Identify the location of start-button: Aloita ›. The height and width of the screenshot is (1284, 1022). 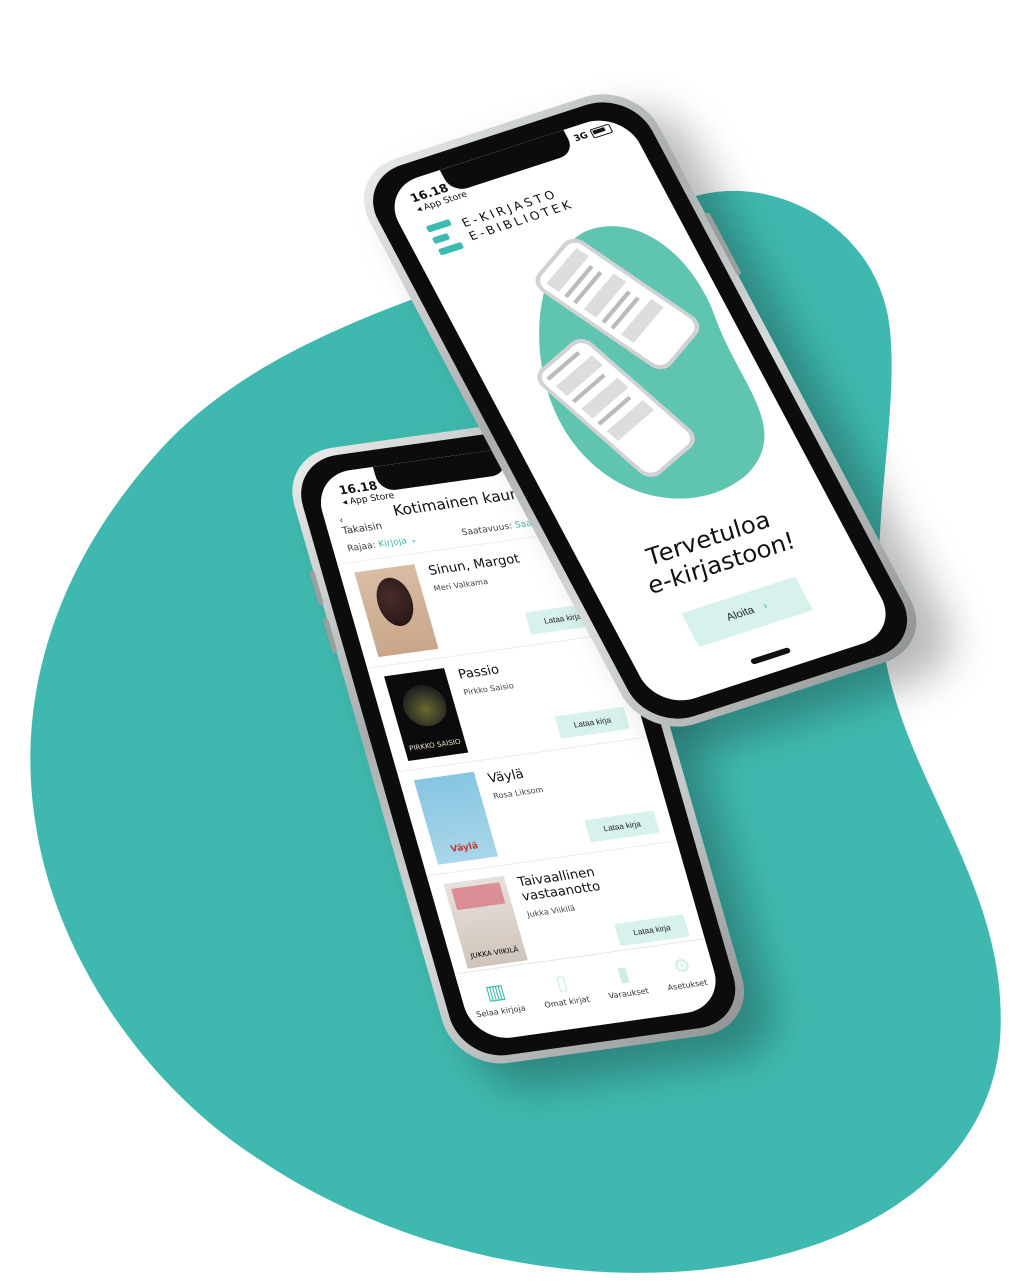
(747, 611).